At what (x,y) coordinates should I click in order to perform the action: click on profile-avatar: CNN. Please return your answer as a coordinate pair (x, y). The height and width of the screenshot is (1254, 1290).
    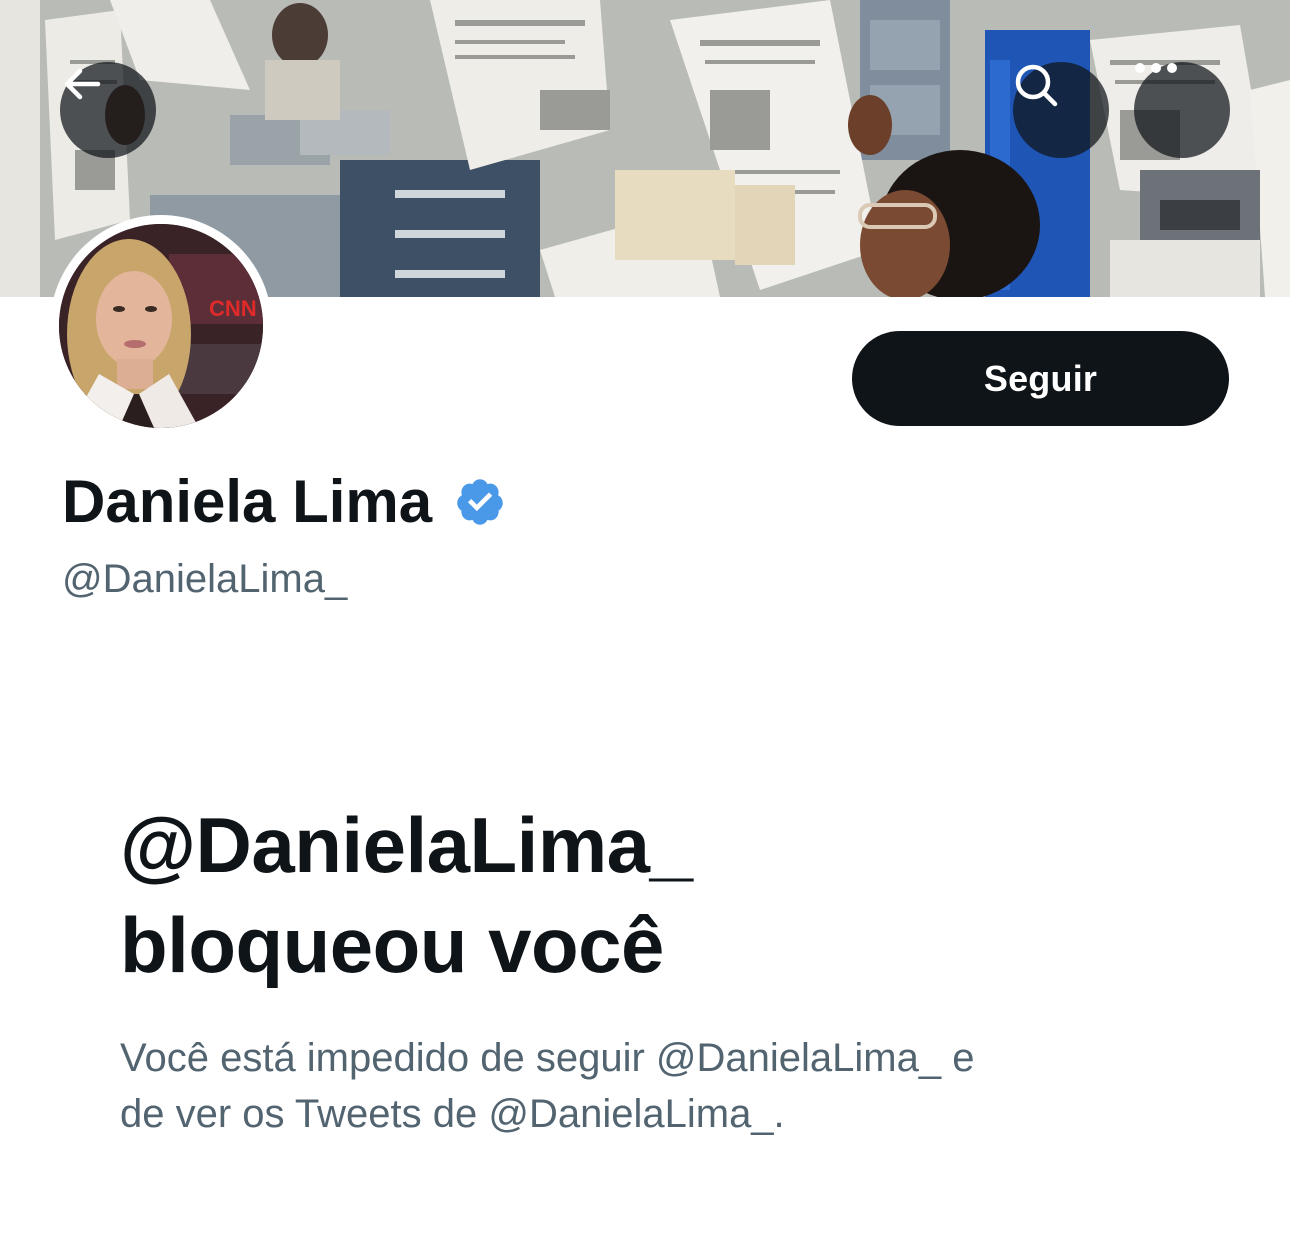
    Looking at the image, I should click on (161, 326).